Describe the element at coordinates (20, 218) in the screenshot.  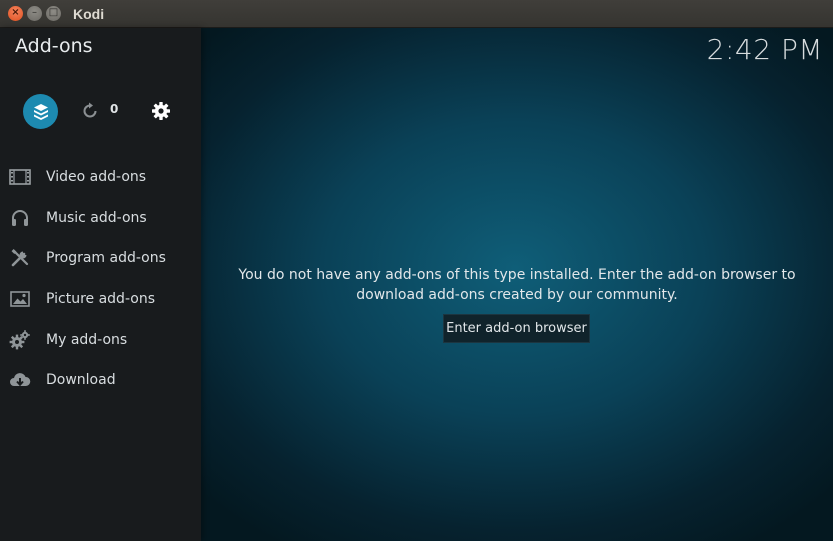
I see `headphones-icon` at that location.